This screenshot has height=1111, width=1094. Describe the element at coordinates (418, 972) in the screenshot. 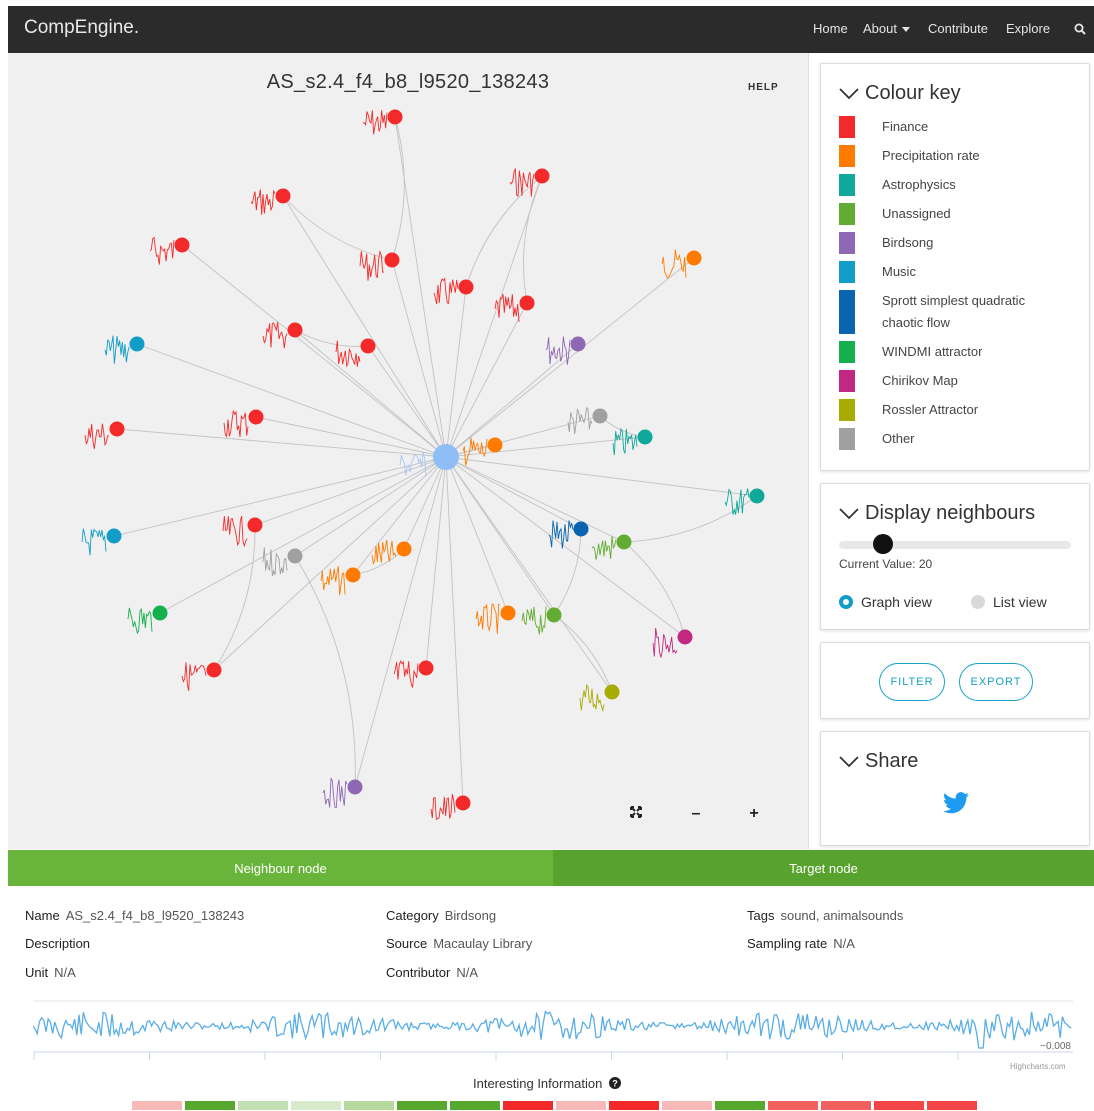

I see `contributor-label: Contributor` at that location.